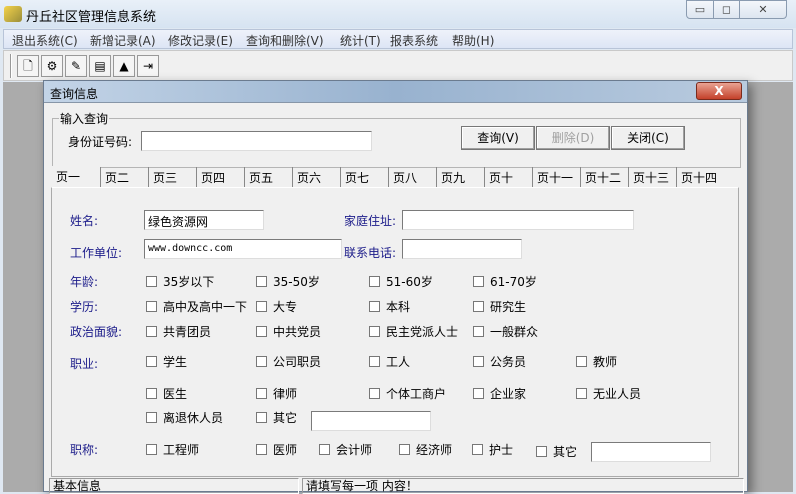 The width and height of the screenshot is (796, 494). I want to click on politics-option-1: 中共党员, so click(288, 331).